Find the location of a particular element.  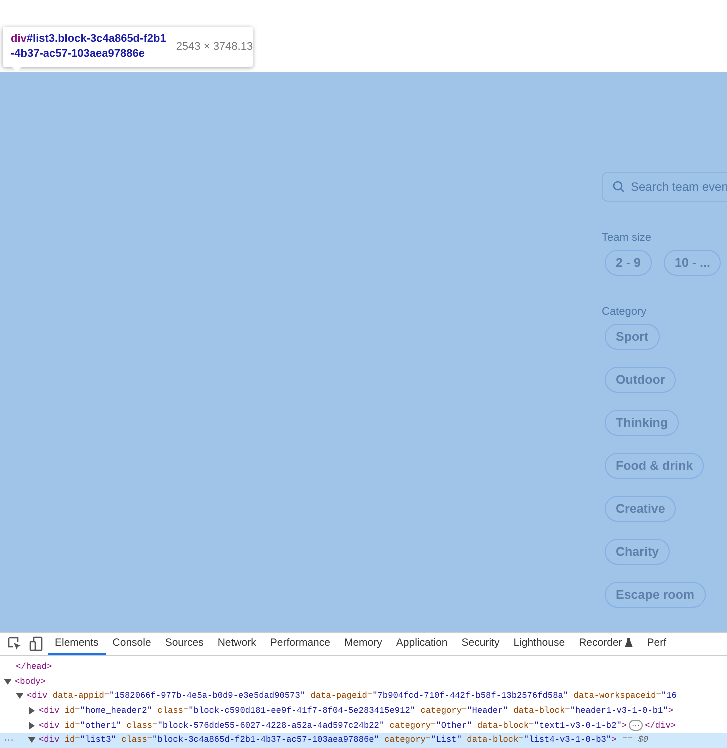

more-dots: ··· is located at coordinates (9, 740).